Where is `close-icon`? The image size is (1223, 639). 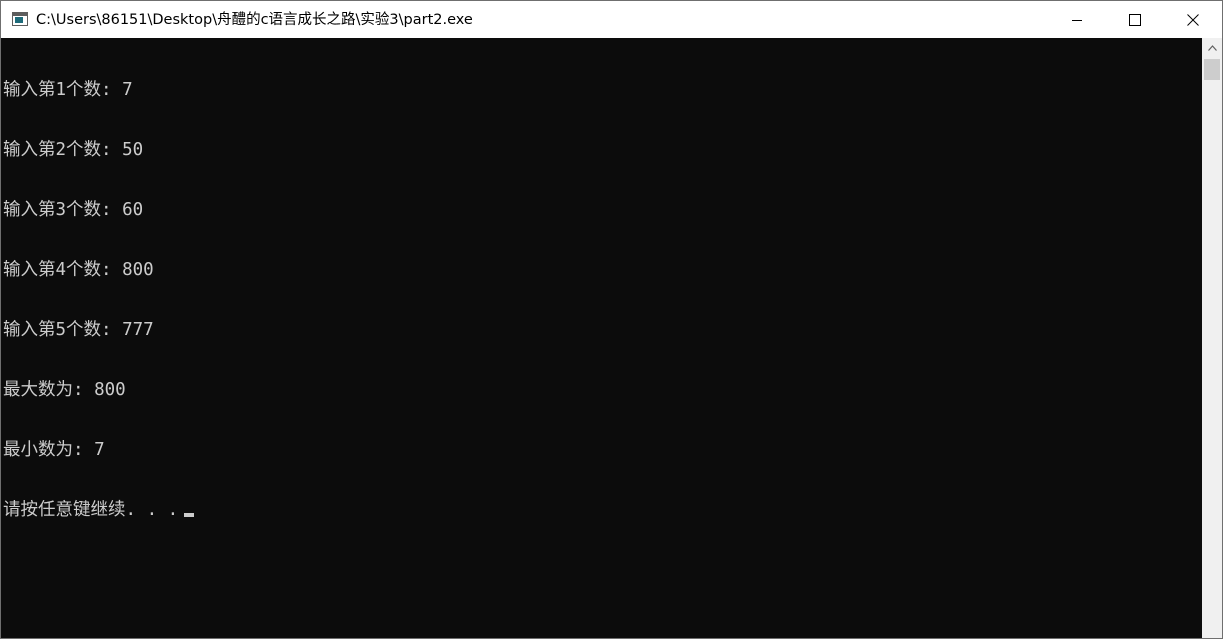 close-icon is located at coordinates (1193, 19).